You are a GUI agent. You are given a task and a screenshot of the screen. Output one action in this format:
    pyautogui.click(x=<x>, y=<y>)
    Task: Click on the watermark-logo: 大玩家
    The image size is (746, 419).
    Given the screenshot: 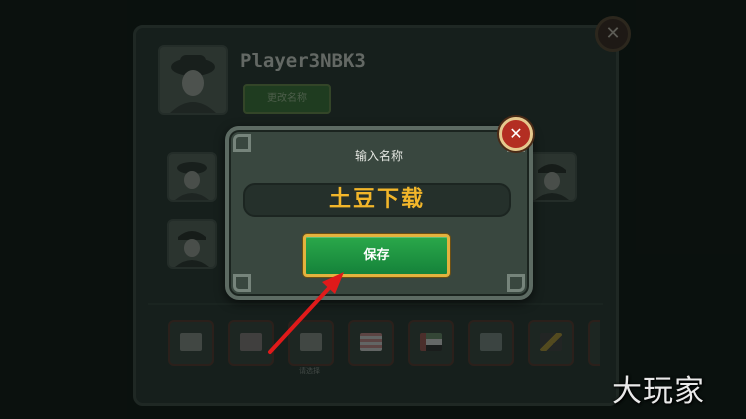 What is the action you would take?
    pyautogui.click(x=658, y=391)
    